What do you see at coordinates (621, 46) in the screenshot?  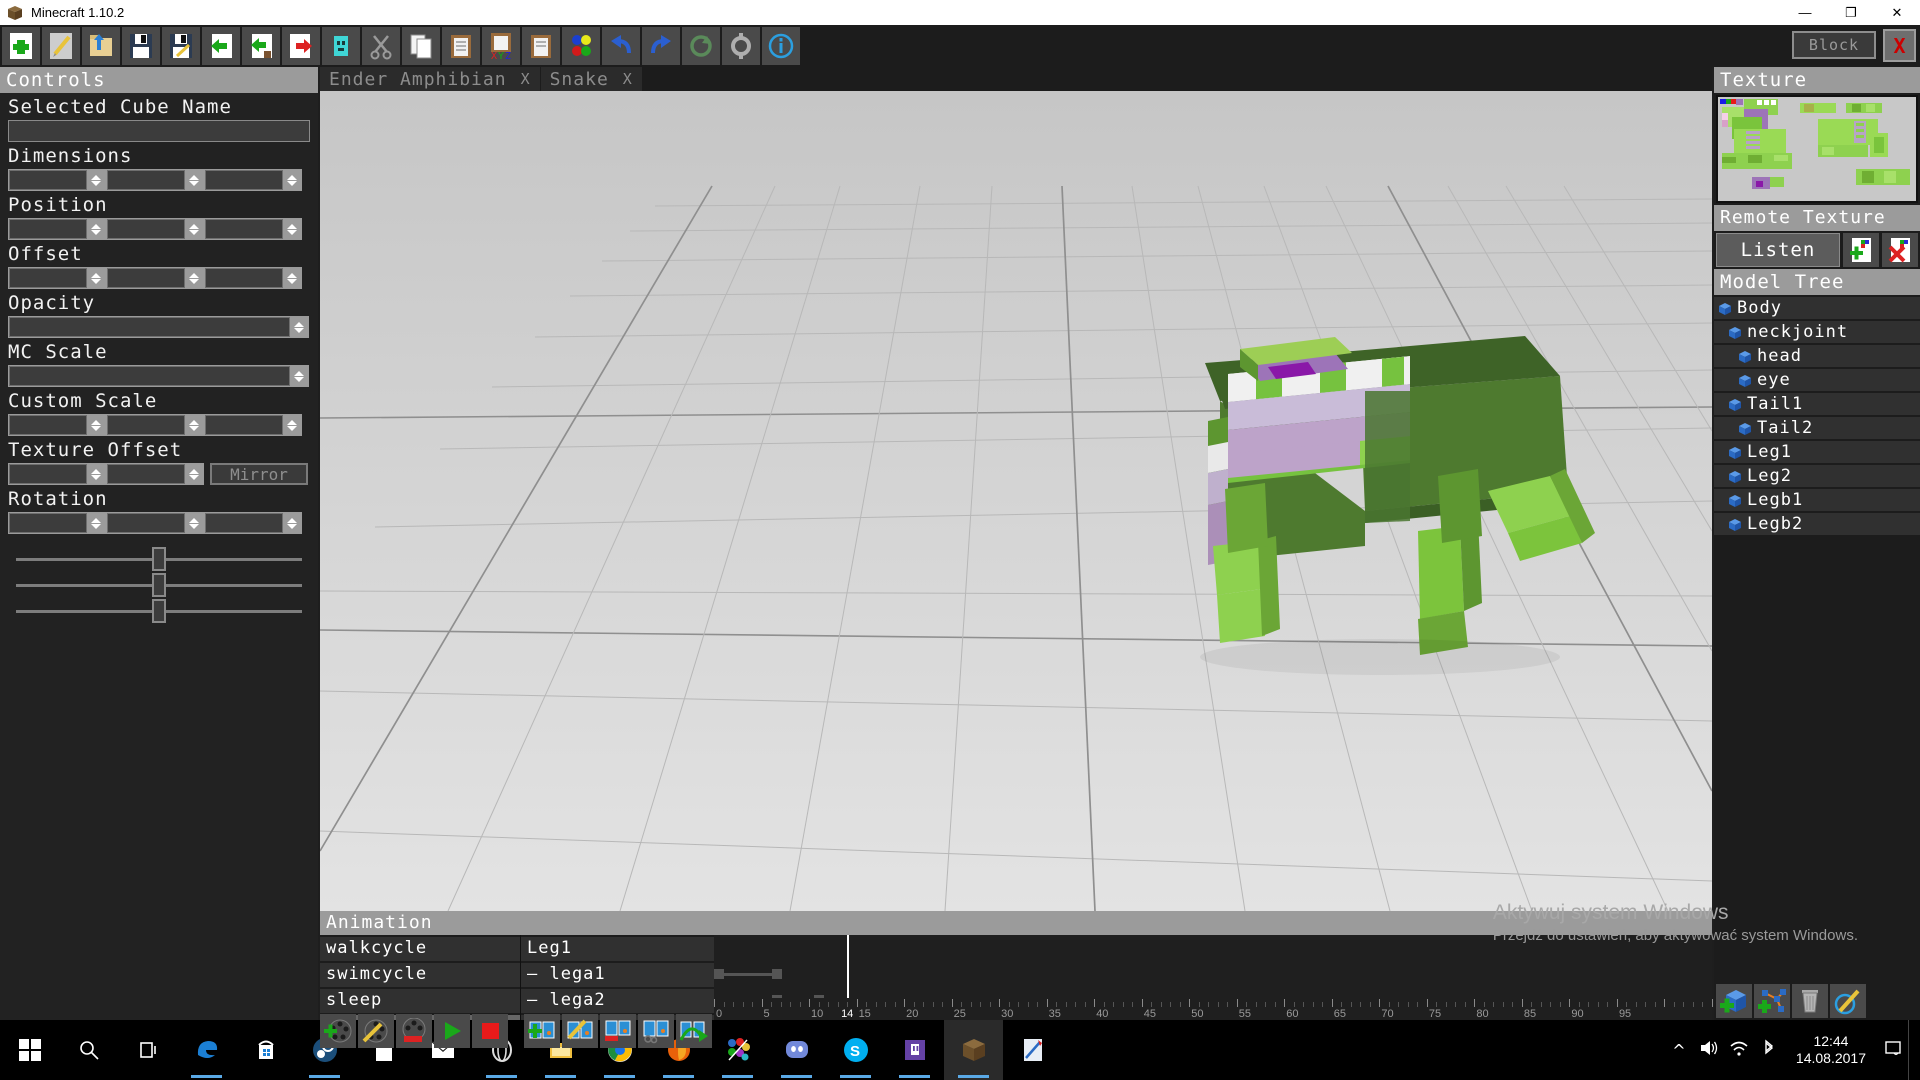 I see `undo-icon` at bounding box center [621, 46].